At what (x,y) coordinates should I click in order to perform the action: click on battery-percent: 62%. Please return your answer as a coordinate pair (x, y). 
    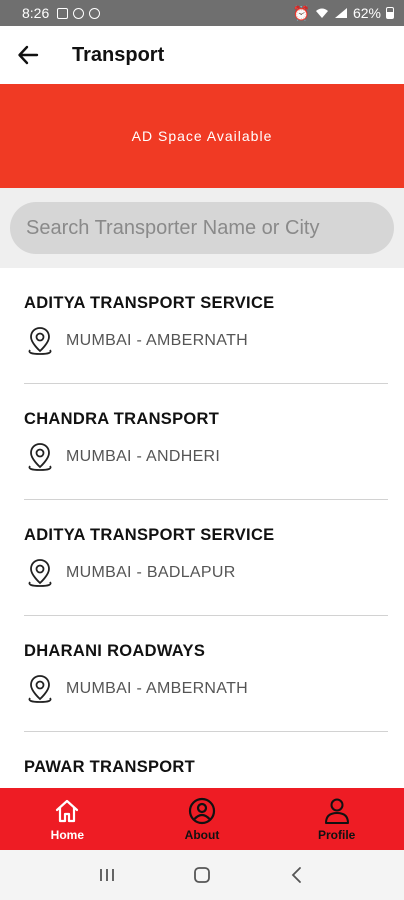
    Looking at the image, I should click on (366, 13).